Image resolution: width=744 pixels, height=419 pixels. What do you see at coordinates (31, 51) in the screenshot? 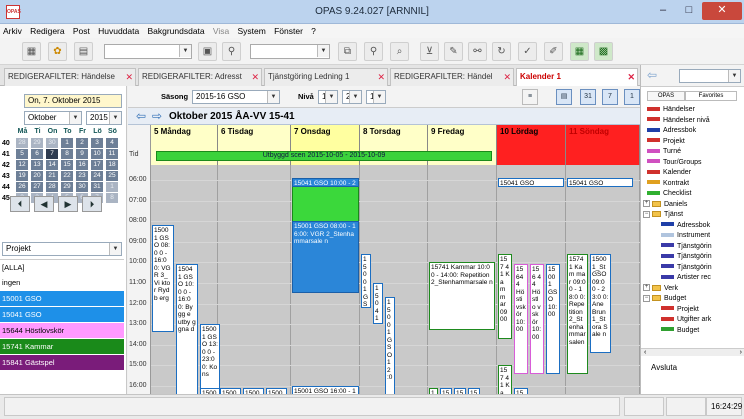
I see `grid-icon: ▦` at bounding box center [31, 51].